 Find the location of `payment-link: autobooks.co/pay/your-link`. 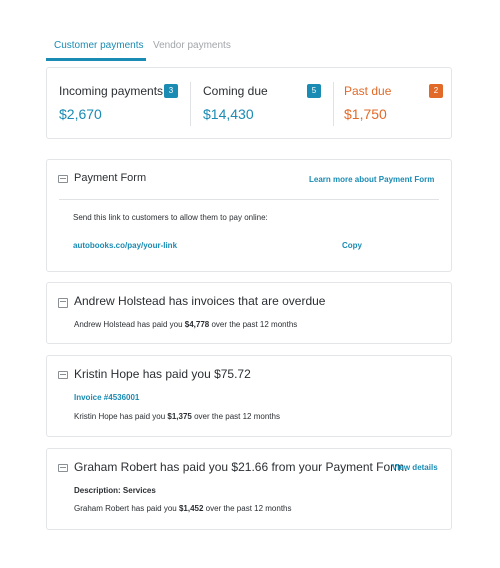

payment-link: autobooks.co/pay/your-link is located at coordinates (125, 245).